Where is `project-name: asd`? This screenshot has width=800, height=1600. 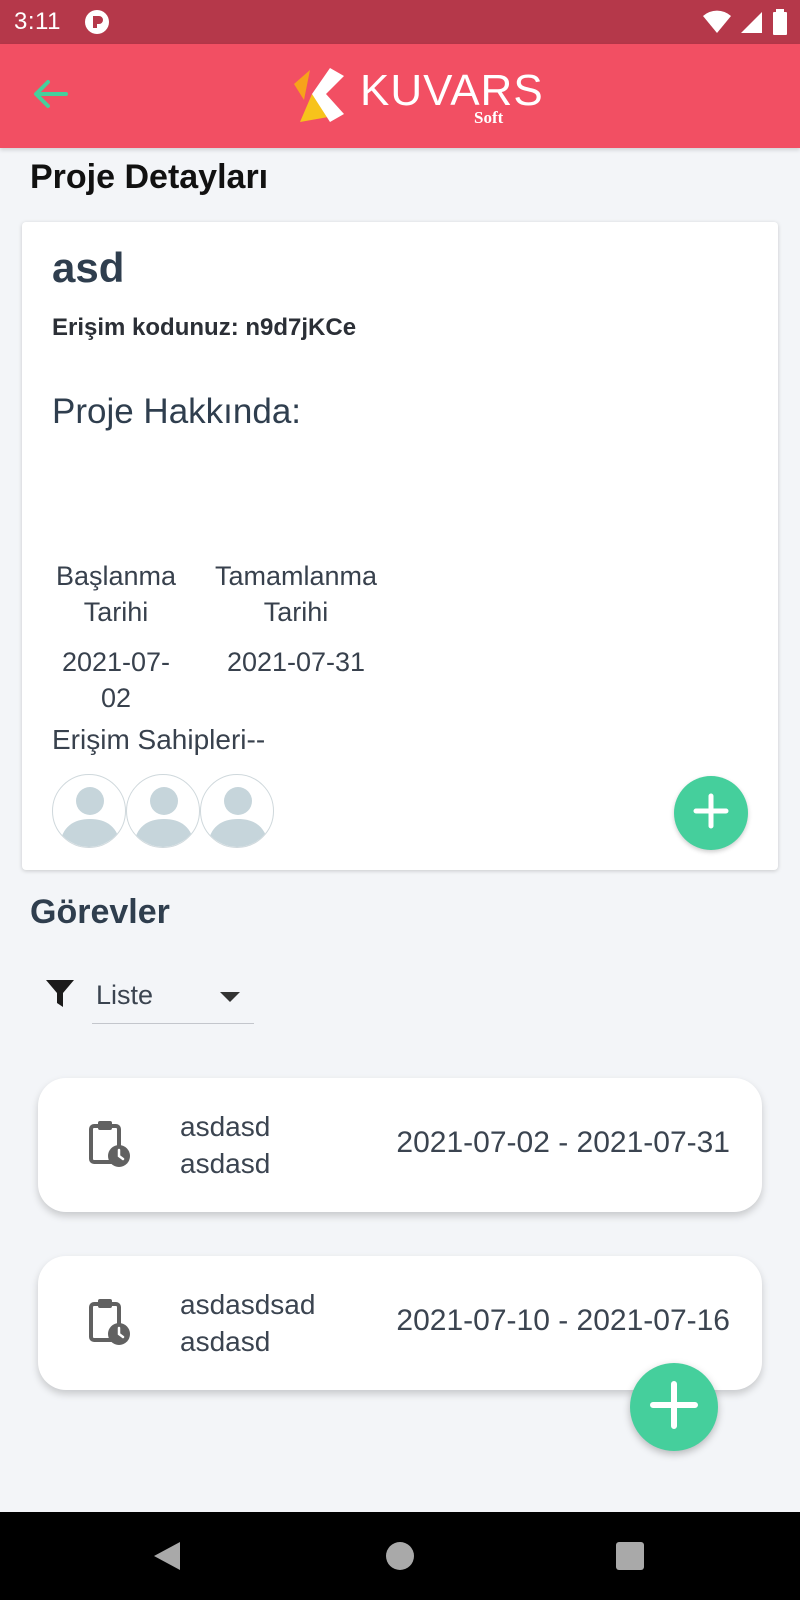
project-name: asd is located at coordinates (88, 267).